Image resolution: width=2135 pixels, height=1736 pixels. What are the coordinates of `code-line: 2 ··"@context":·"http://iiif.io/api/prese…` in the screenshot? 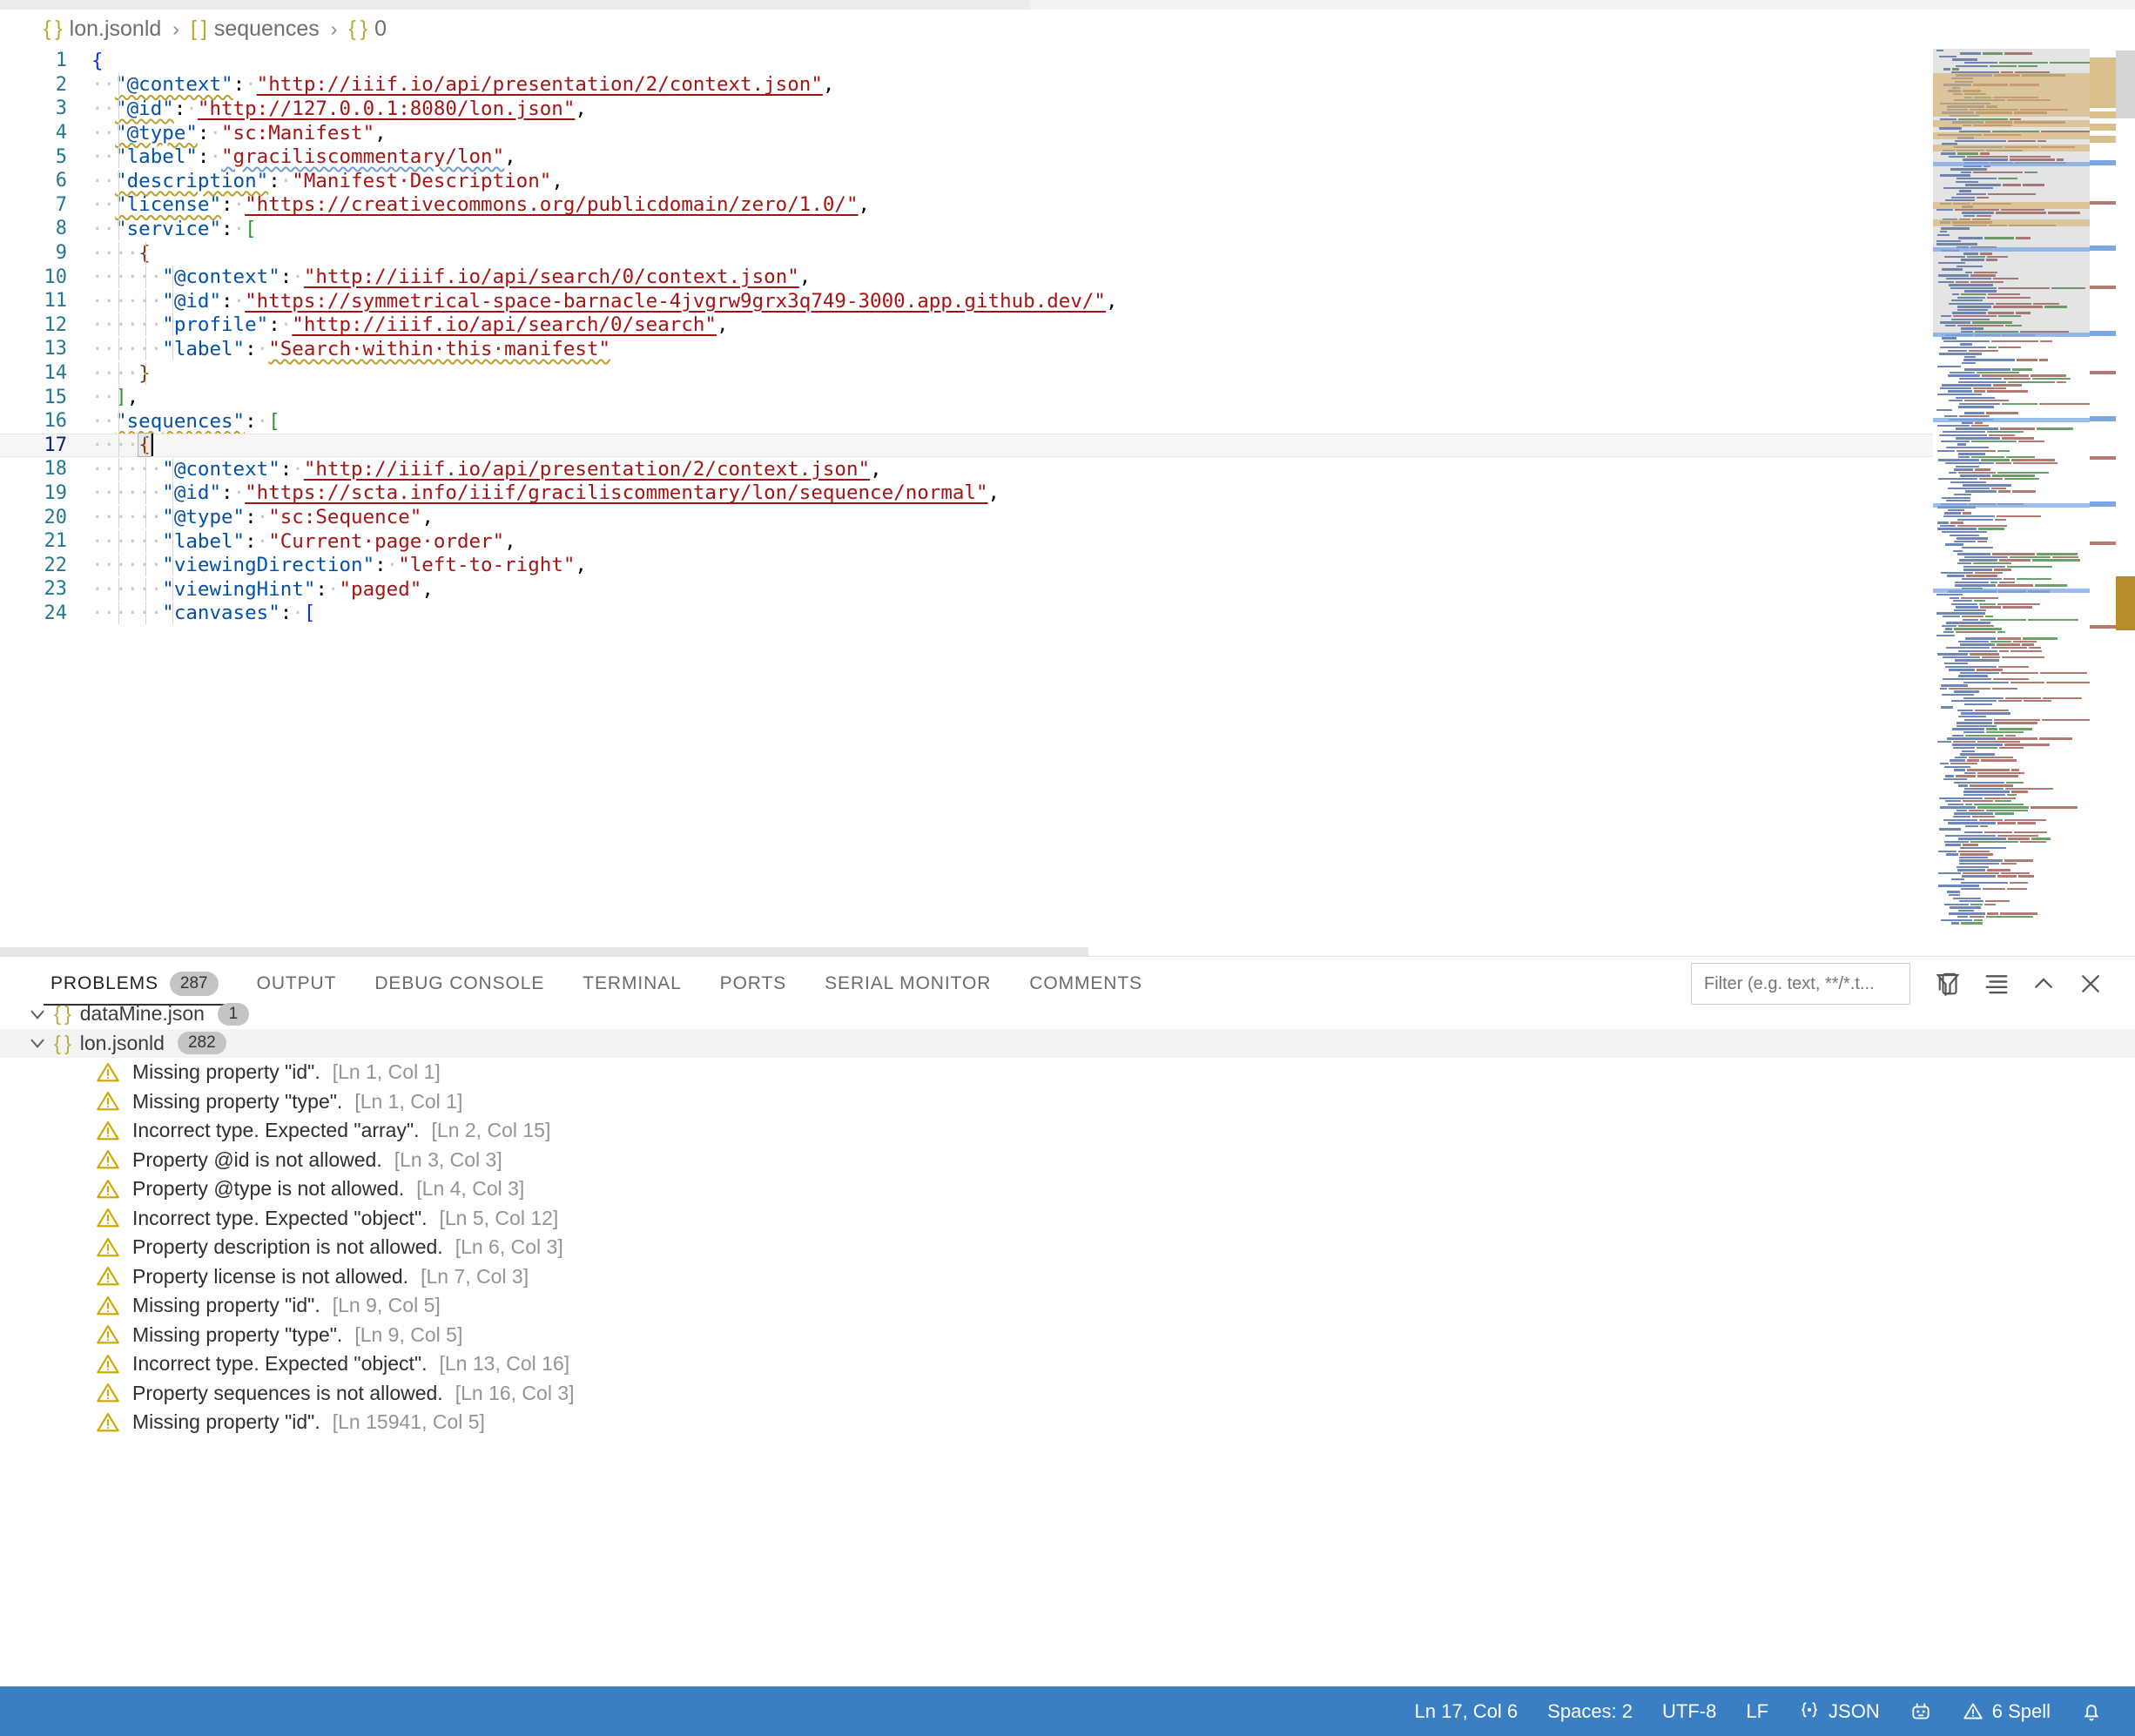 It's located at (966, 85).